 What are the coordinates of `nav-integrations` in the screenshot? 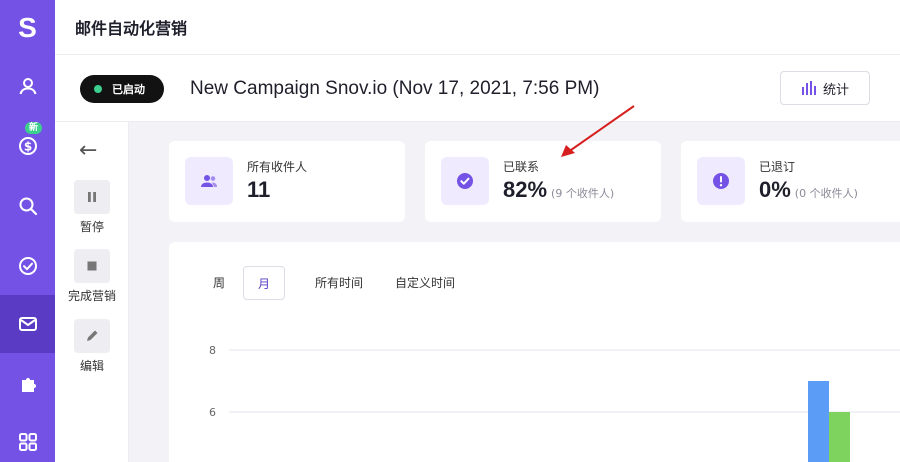 It's located at (27, 384).